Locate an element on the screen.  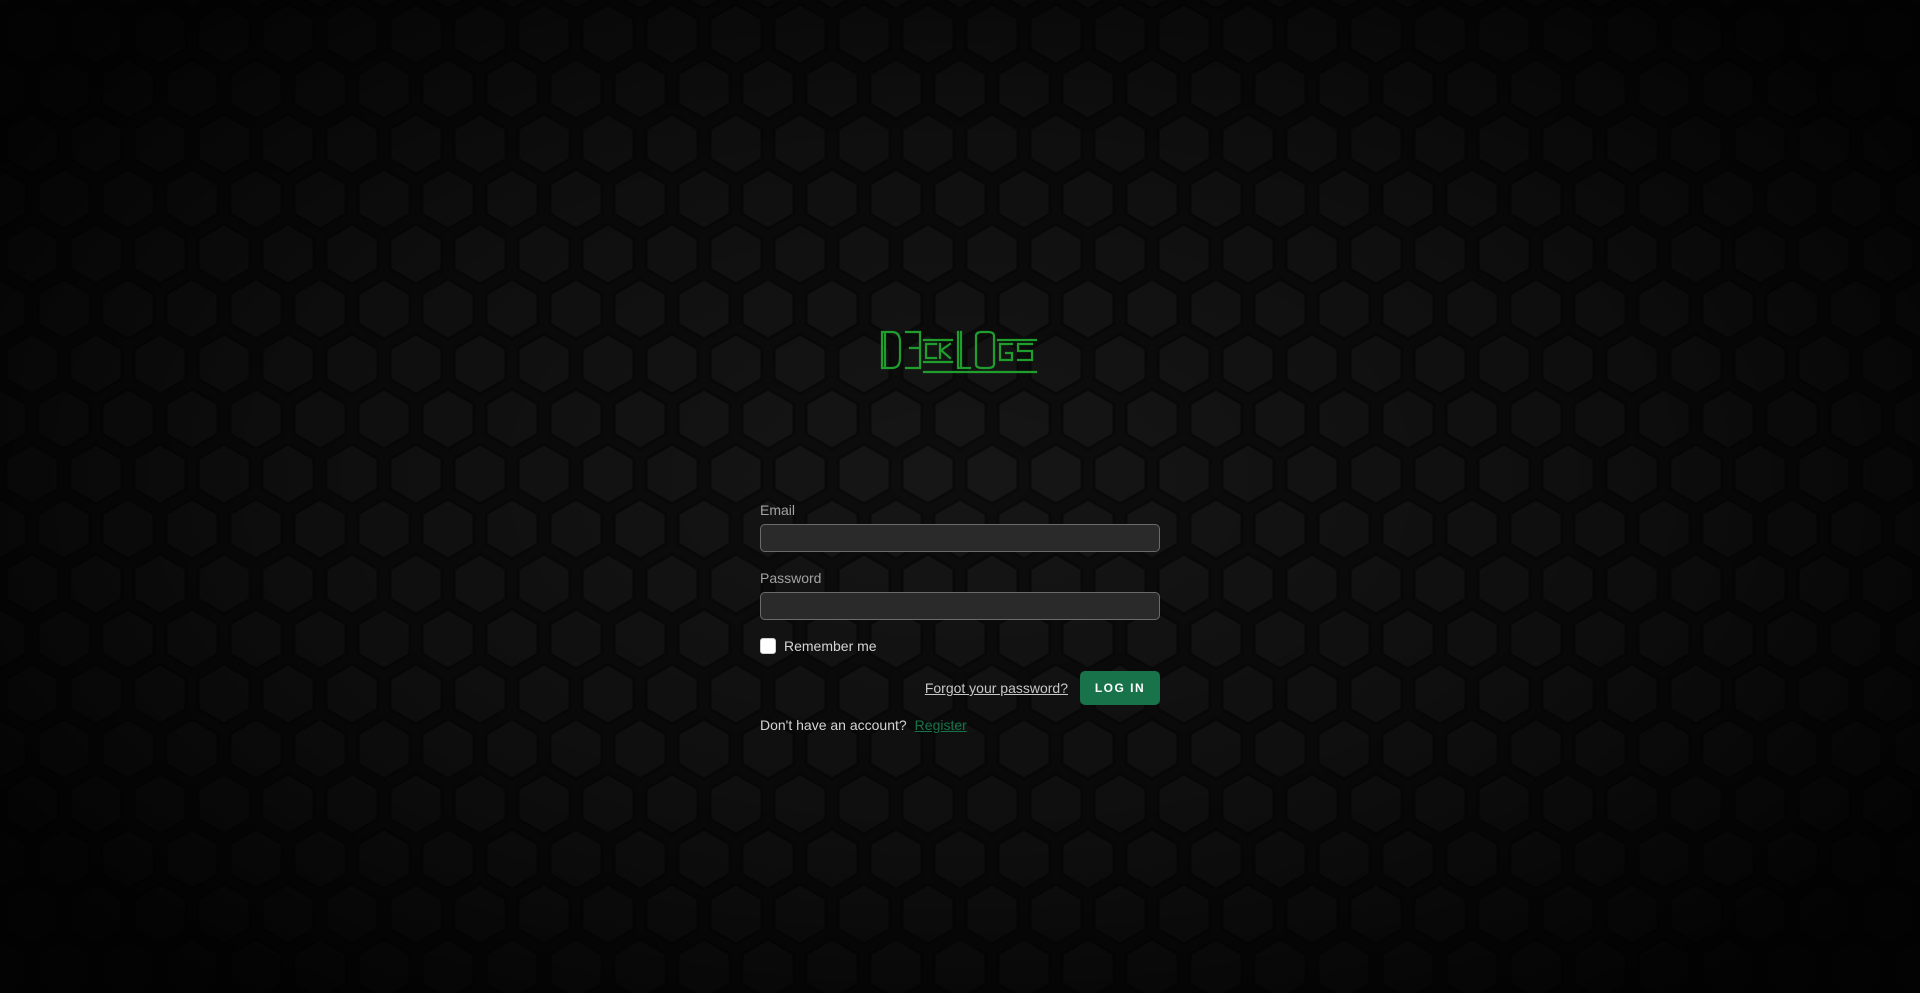
form-actions: Forgot your password? LOG IN is located at coordinates (960, 688).